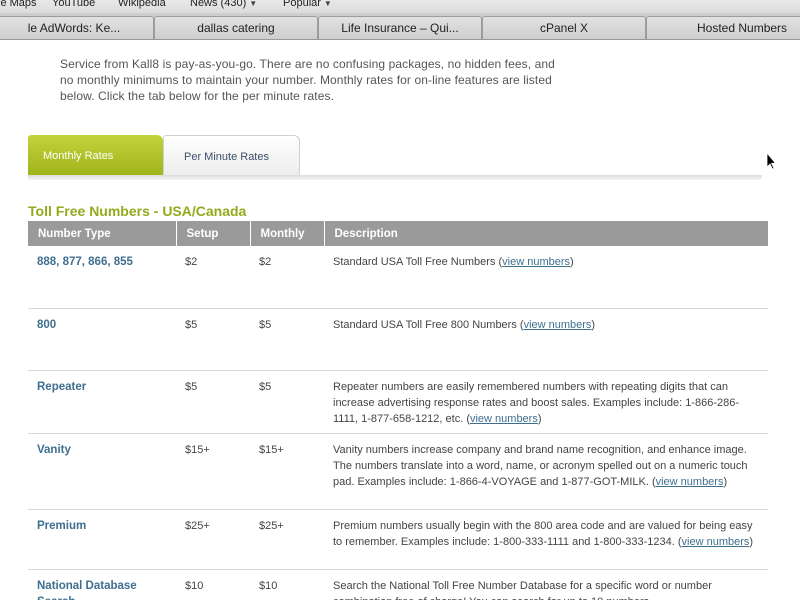 The width and height of the screenshot is (800, 600). Describe the element at coordinates (213, 233) in the screenshot. I see `header-setup: Setup` at that location.